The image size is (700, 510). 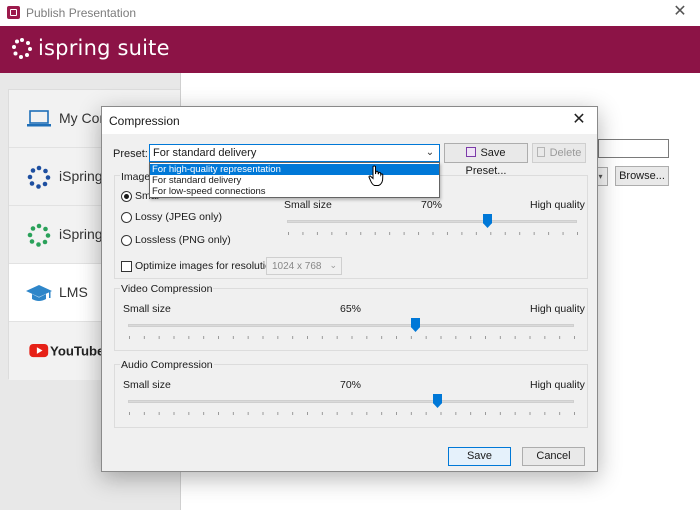 What do you see at coordinates (22, 48) in the screenshot?
I see `ispring-logo-icon` at bounding box center [22, 48].